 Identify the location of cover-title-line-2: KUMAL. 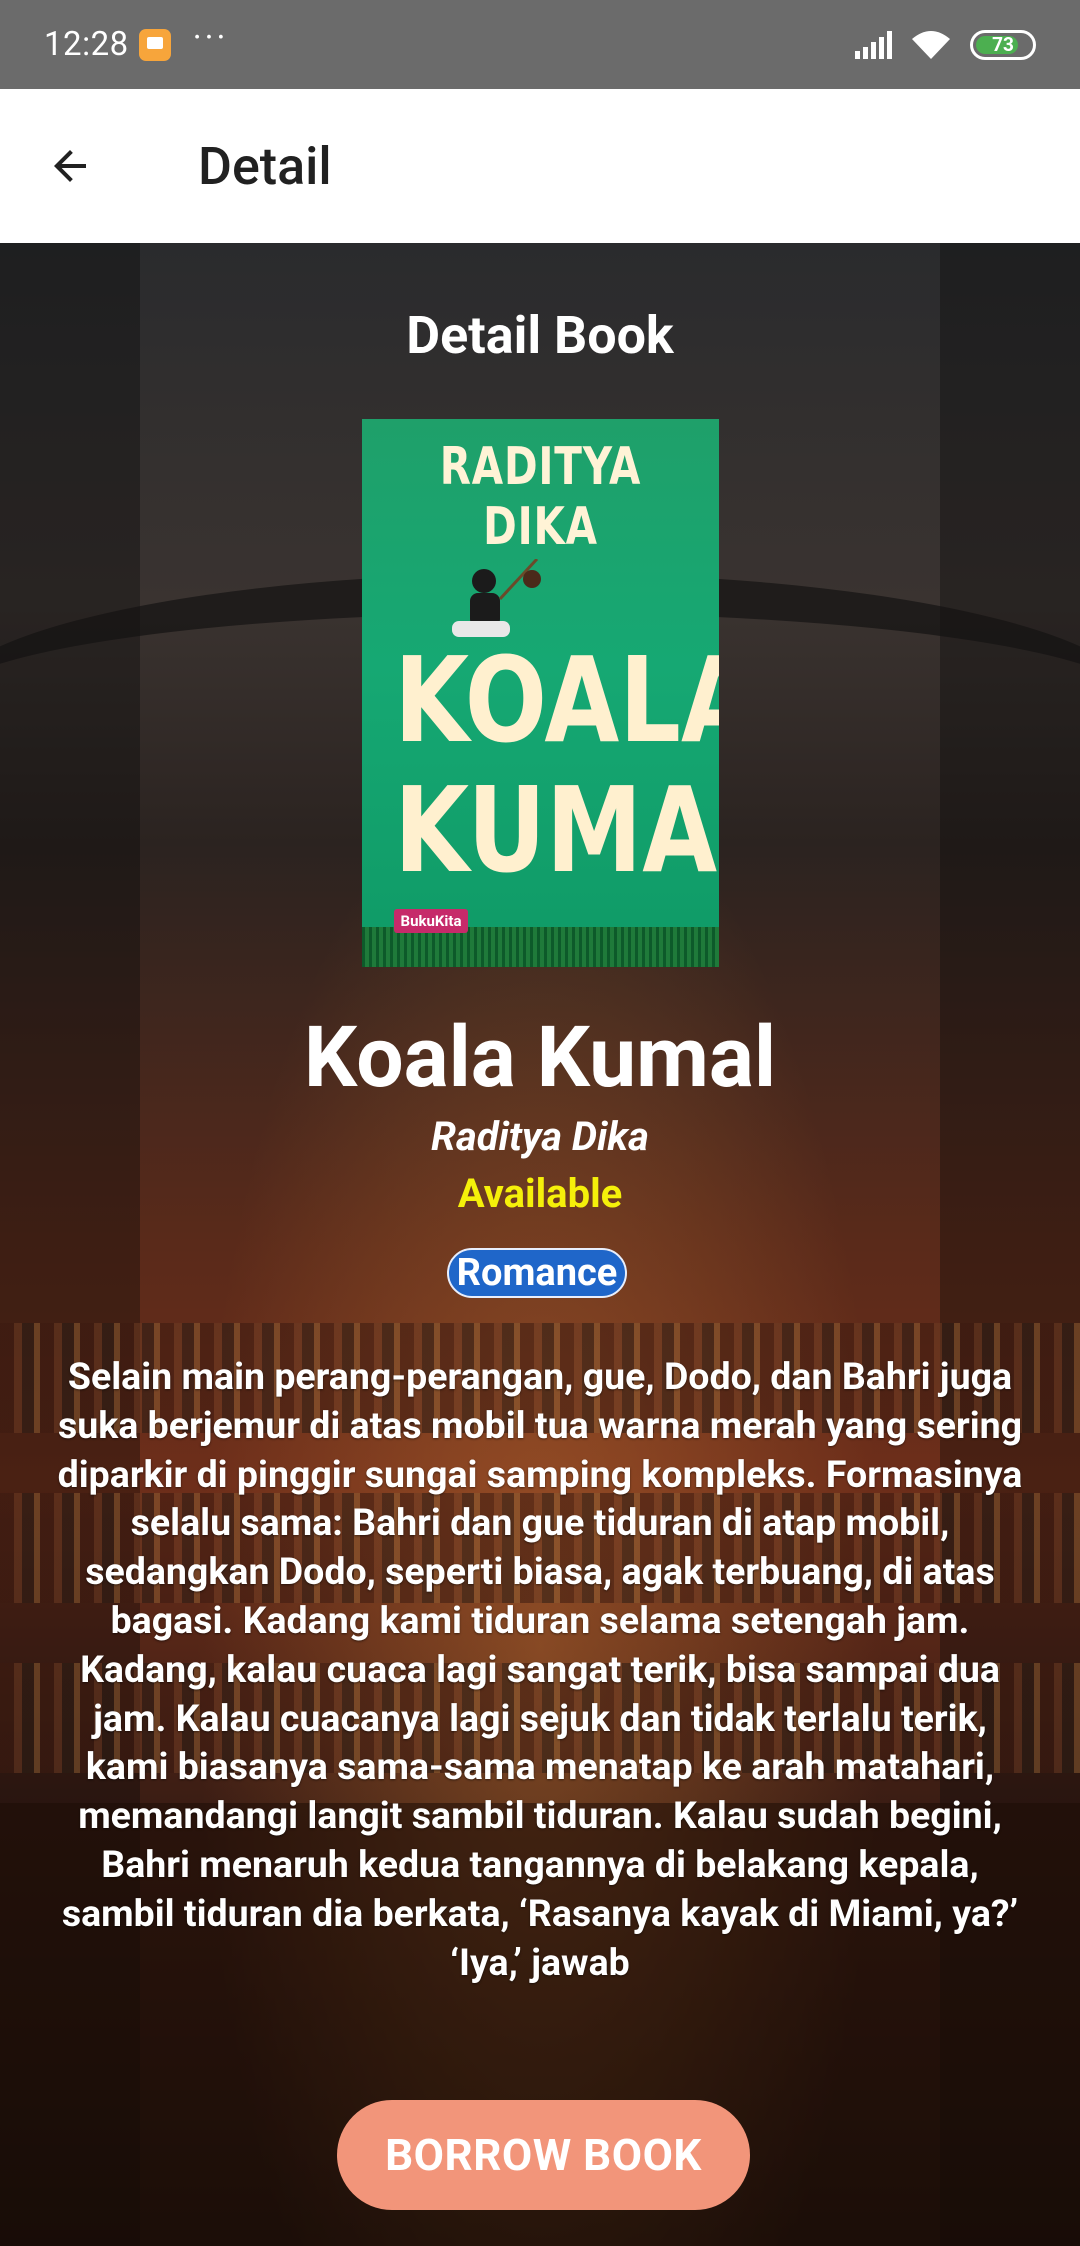
(556, 830).